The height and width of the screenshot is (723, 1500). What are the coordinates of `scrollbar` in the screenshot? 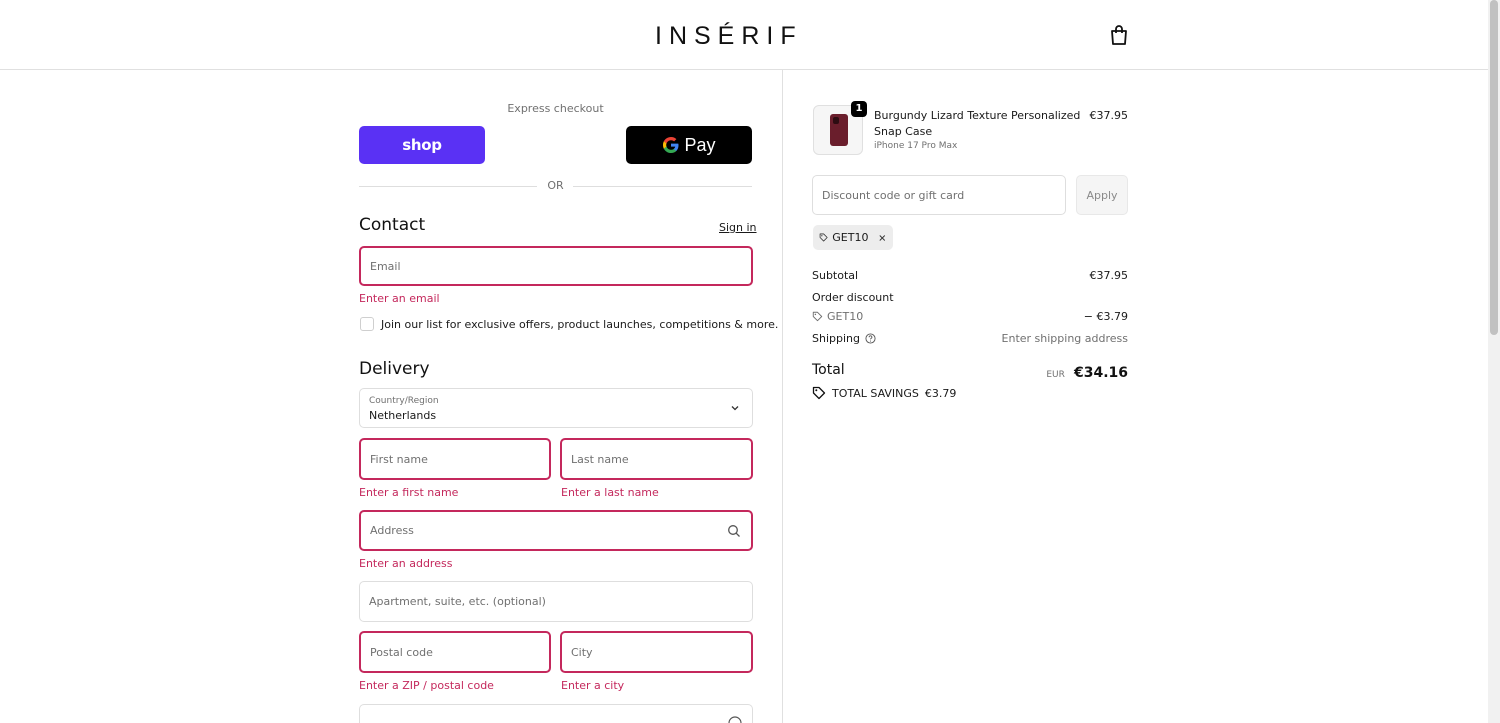 It's located at (1494, 361).